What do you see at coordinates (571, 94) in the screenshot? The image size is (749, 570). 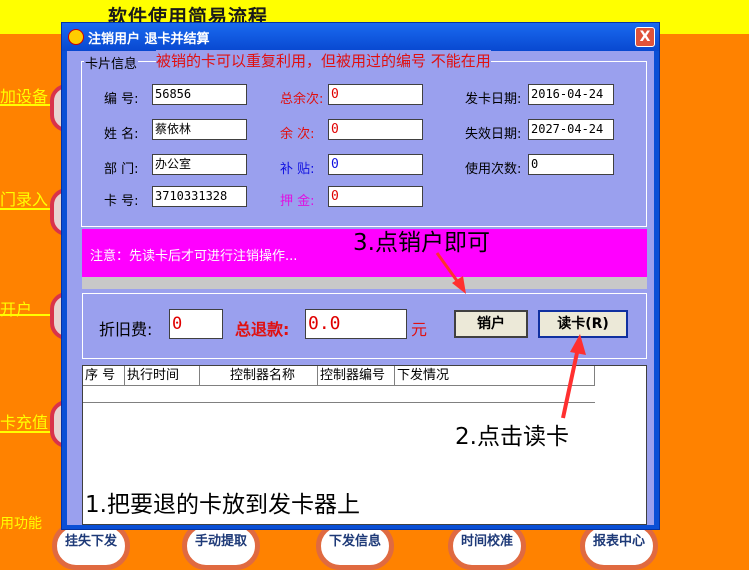 I see `issue-date-field: 2016-04-24` at bounding box center [571, 94].